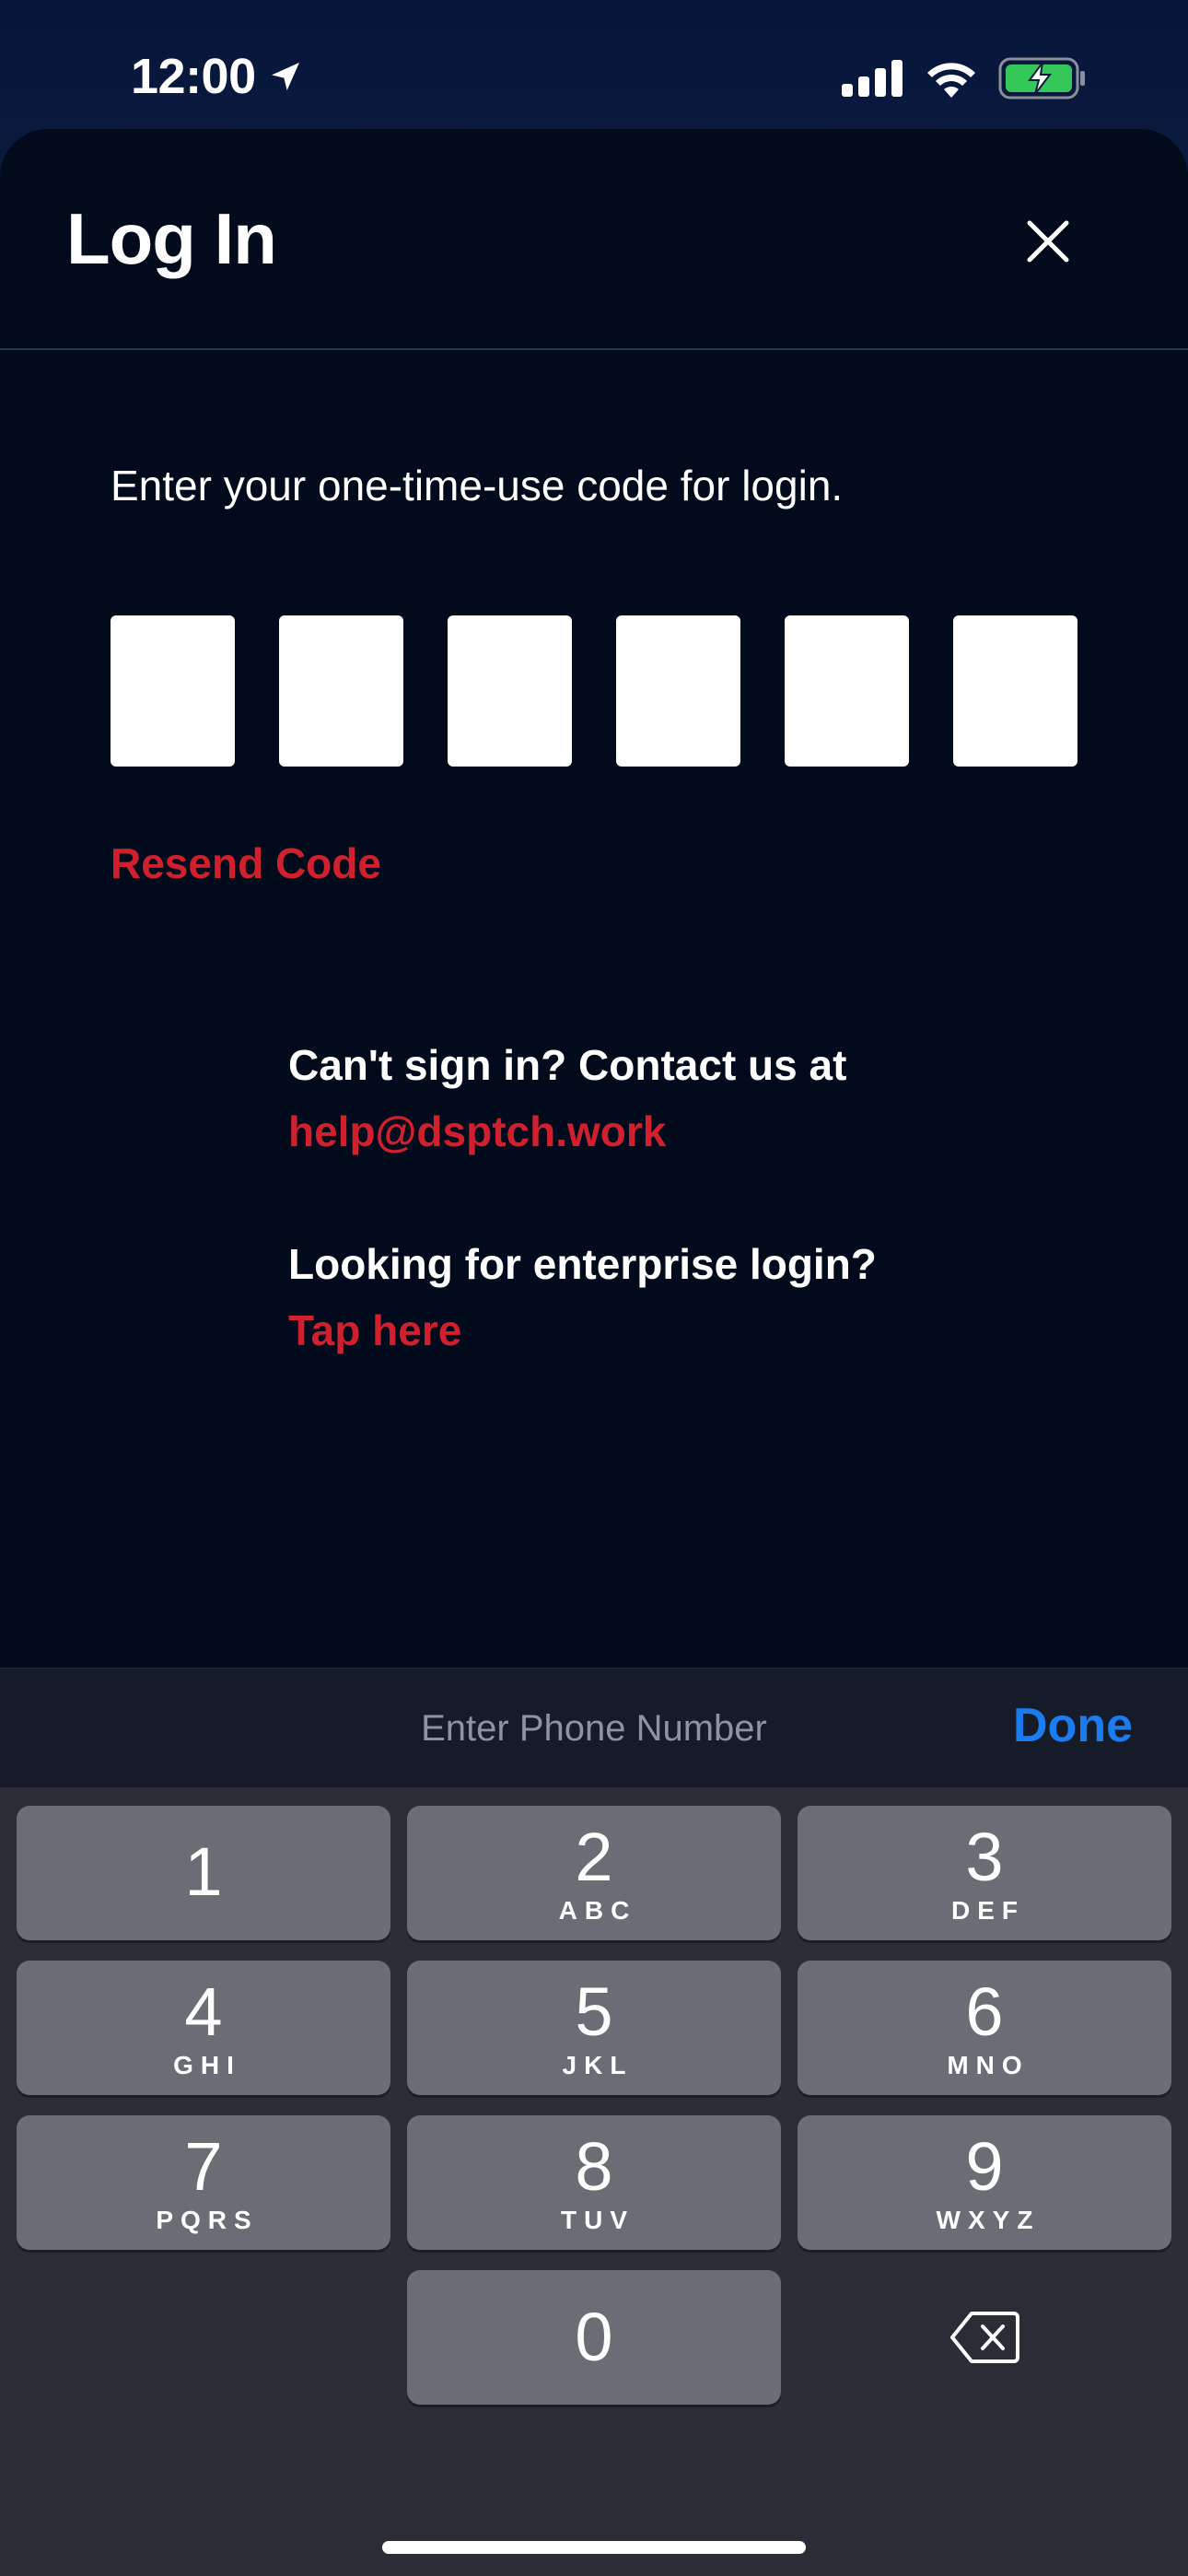 Image resolution: width=1188 pixels, height=2576 pixels. I want to click on key-digit: 0, so click(594, 2337).